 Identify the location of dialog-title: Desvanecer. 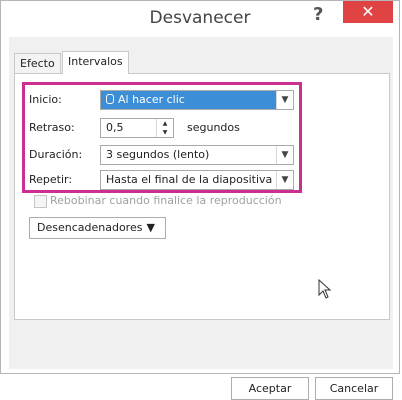
(200, 18).